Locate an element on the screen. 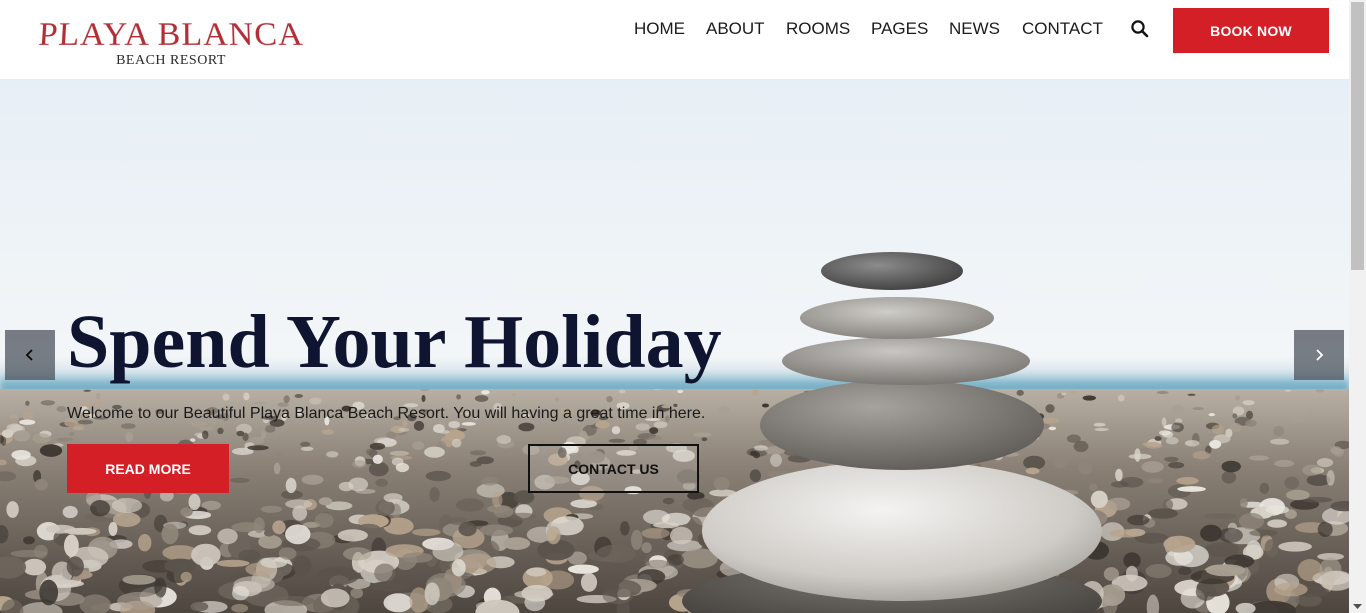 The height and width of the screenshot is (613, 1366). contact-us-button: CONTACT US is located at coordinates (613, 468).